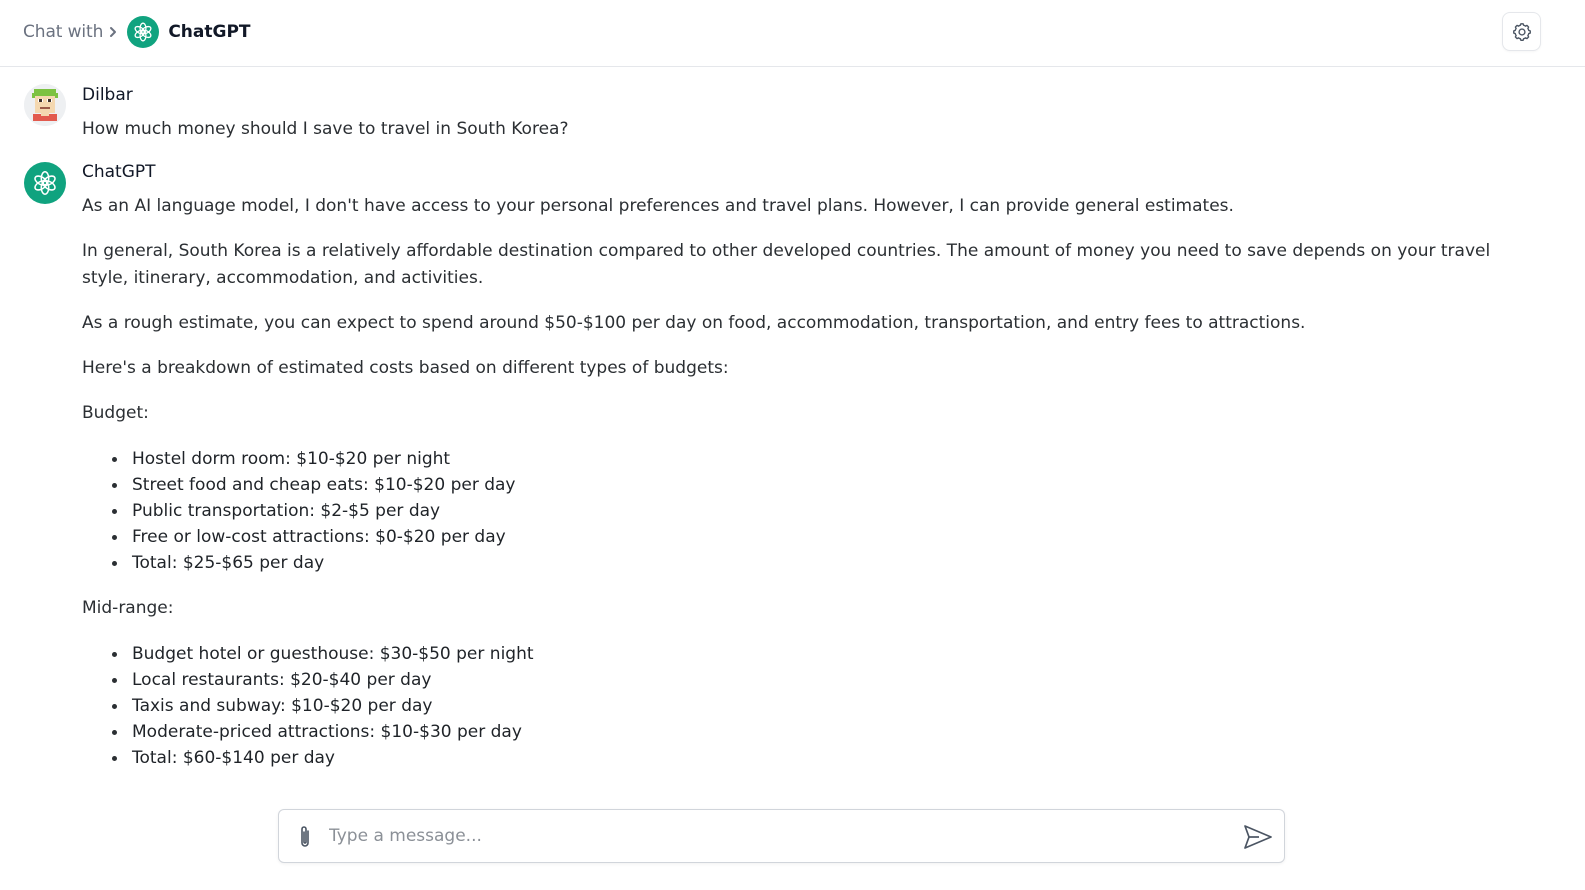  I want to click on list-item: Hostel dorm room: $10-$20 per night, so click(807, 459).